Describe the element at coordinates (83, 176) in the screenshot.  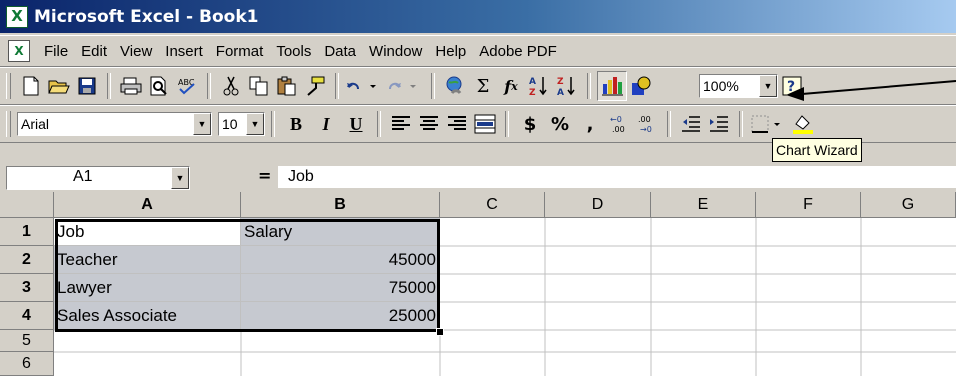
I see `name-box-value: A1` at that location.